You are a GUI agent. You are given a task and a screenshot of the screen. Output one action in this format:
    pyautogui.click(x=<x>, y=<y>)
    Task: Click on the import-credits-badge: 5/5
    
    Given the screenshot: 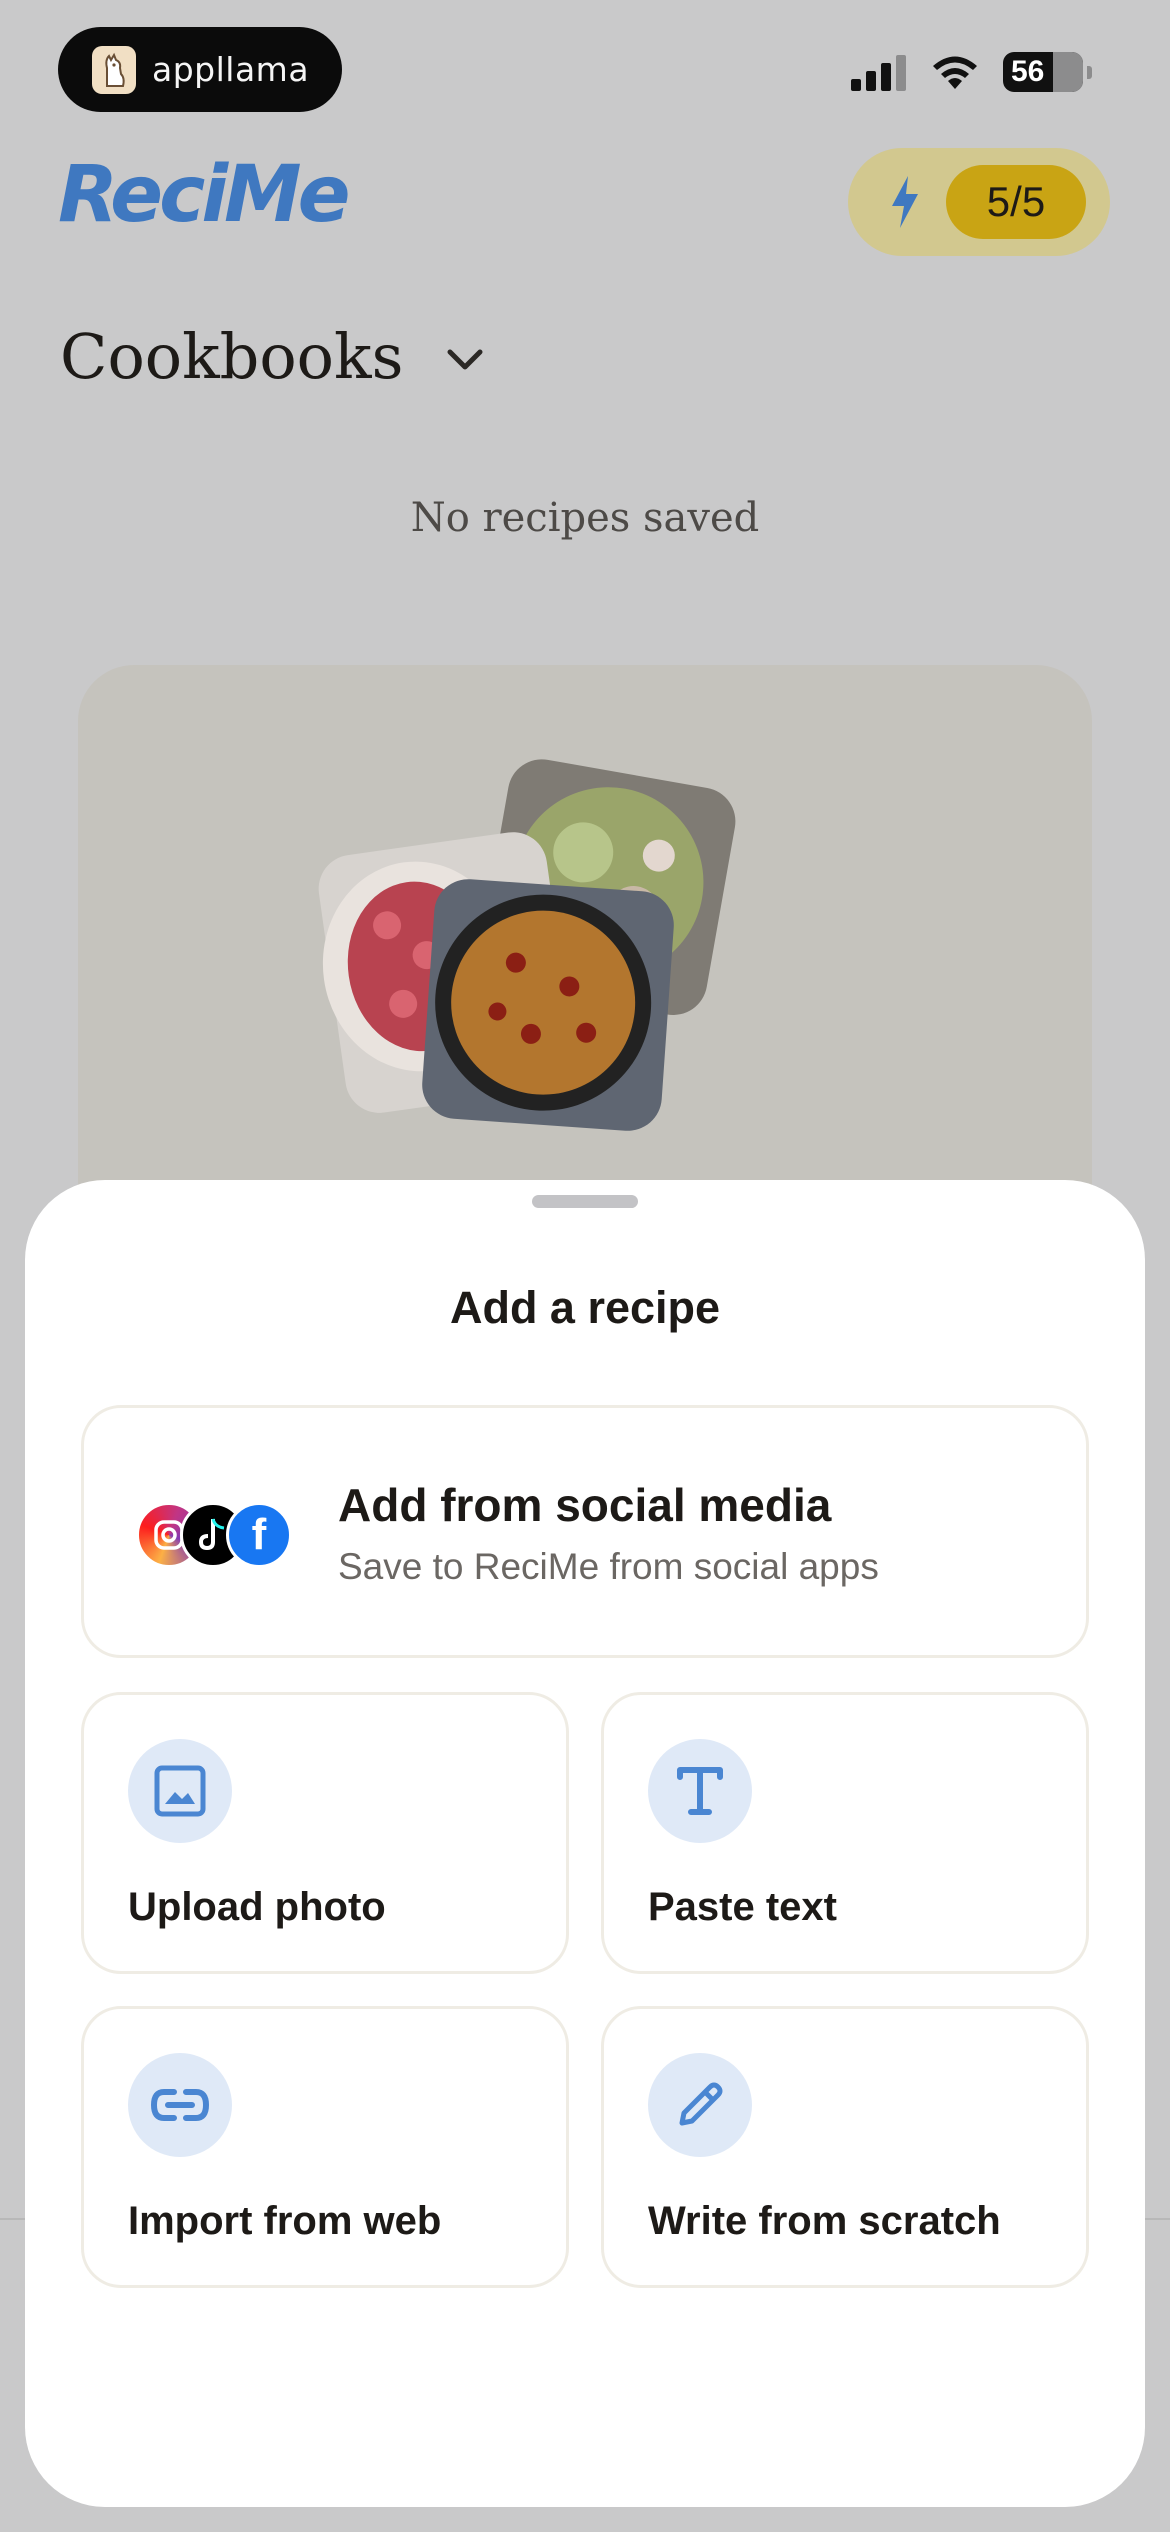 What is the action you would take?
    pyautogui.click(x=979, y=202)
    